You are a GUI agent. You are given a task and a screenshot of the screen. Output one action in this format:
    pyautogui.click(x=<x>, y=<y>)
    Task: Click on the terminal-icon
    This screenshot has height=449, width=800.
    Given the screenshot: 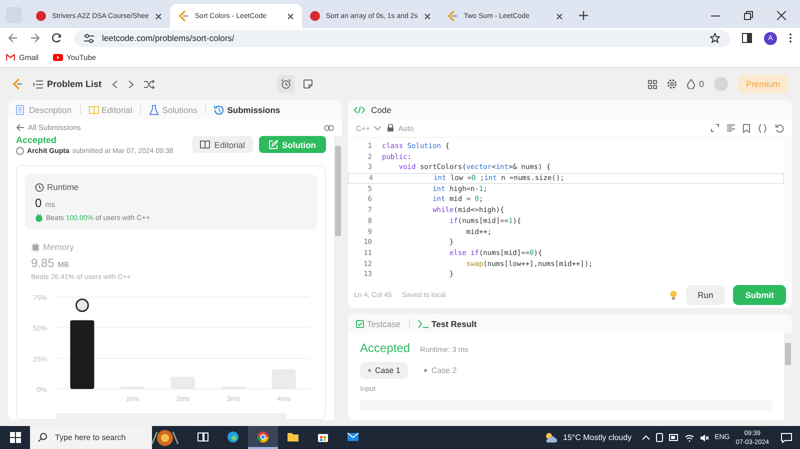 What is the action you would take?
    pyautogui.click(x=423, y=324)
    